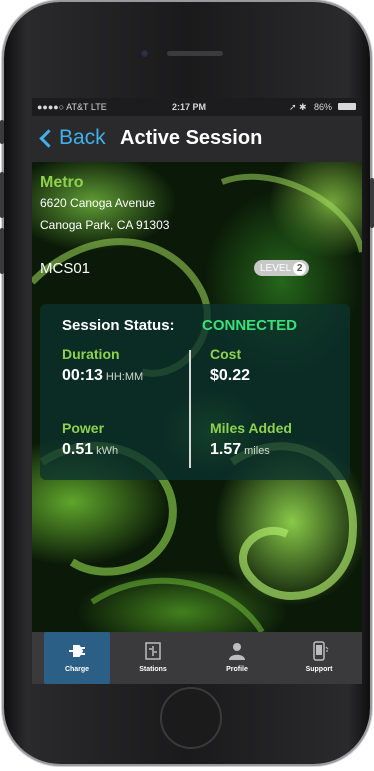  Describe the element at coordinates (226, 449) in the screenshot. I see `miles-number: 1.57` at that location.